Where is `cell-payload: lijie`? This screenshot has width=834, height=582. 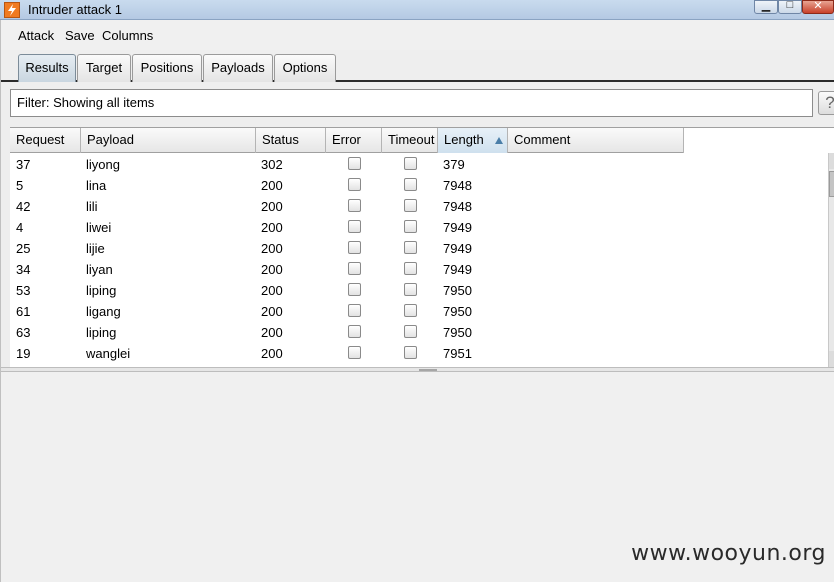
cell-payload: lijie is located at coordinates (95, 248).